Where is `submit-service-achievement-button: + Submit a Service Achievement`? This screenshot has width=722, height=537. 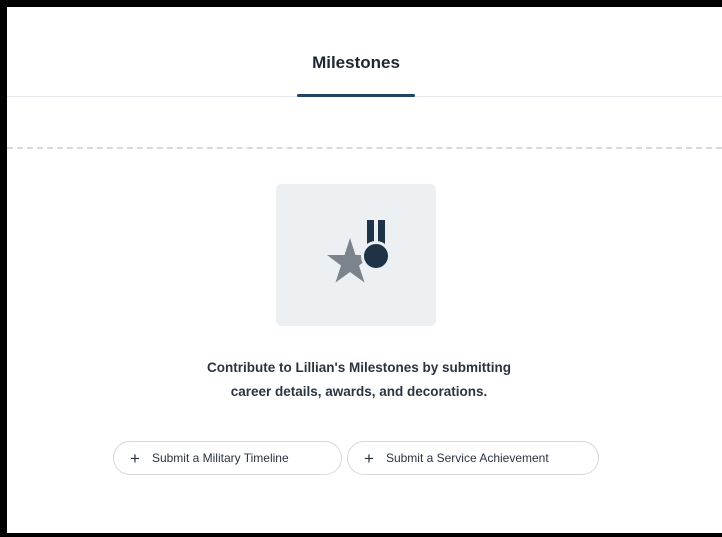
submit-service-achievement-button: + Submit a Service Achievement is located at coordinates (473, 458).